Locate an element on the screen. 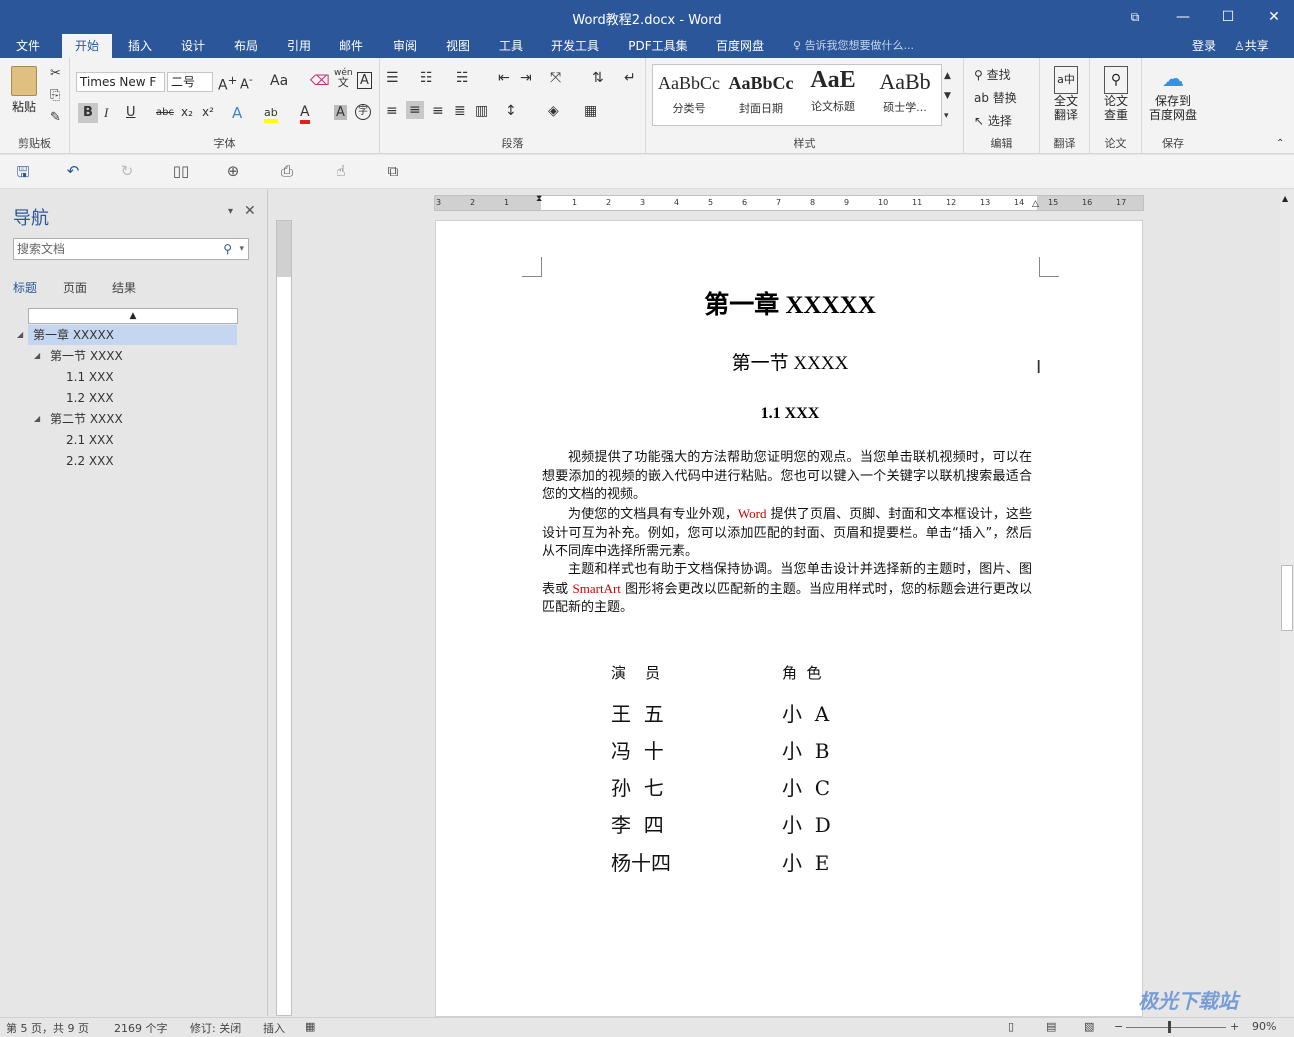 The width and height of the screenshot is (1294, 1037). search-icon: ⚲ is located at coordinates (227, 249).